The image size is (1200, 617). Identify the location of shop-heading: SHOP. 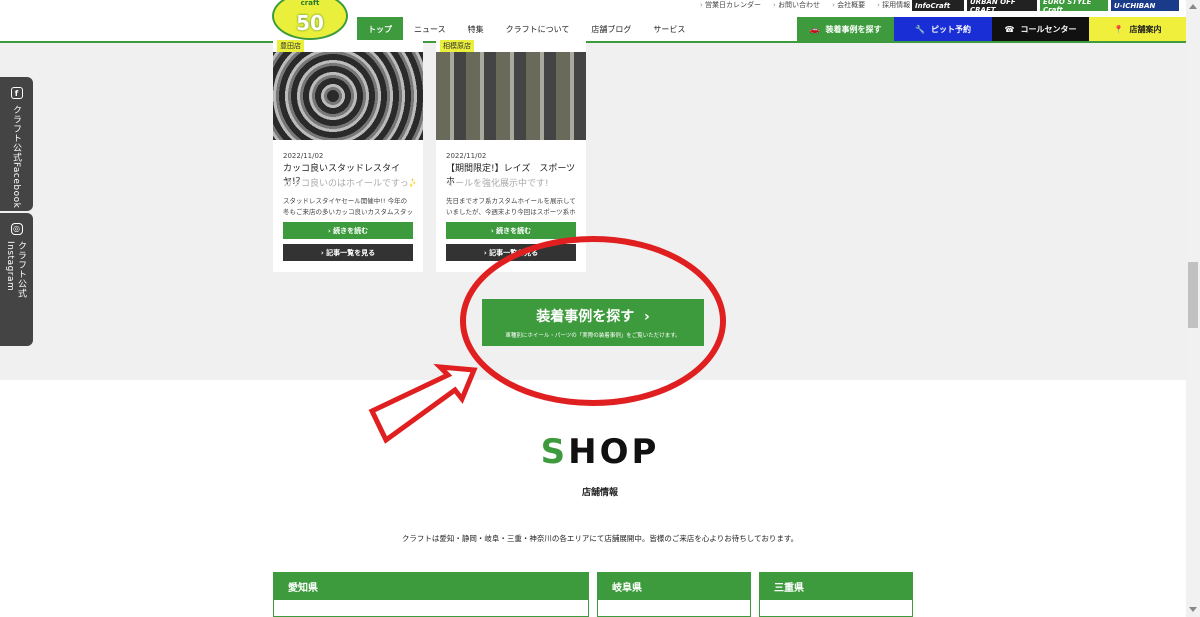
(600, 452).